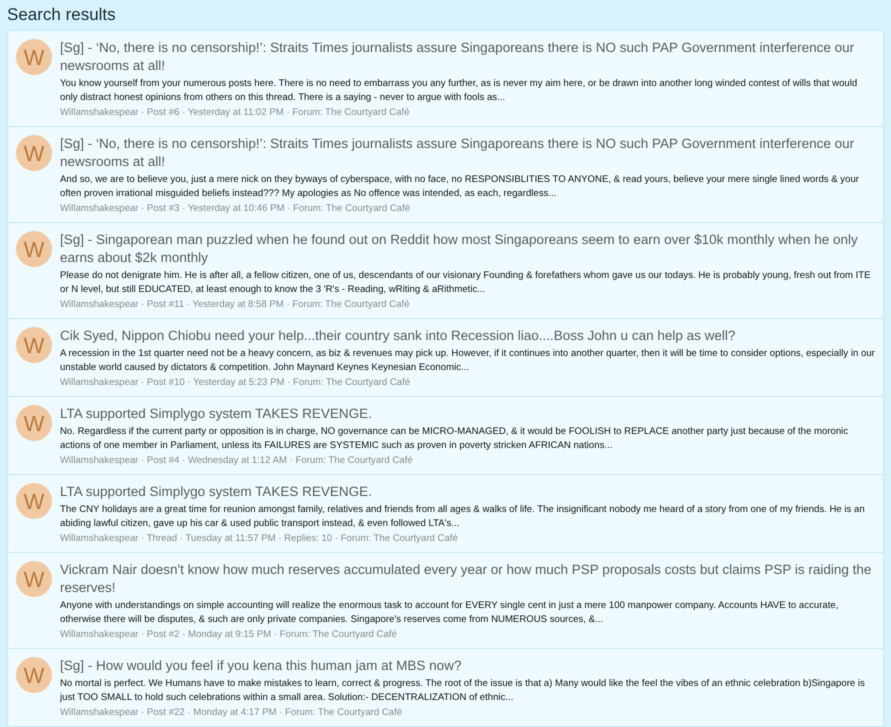  I want to click on result-meta: Willamshakespear · Thread · Tuesday at 11:57 PM · Replies: 10 · Forum: The Courtyard Café, so click(259, 539).